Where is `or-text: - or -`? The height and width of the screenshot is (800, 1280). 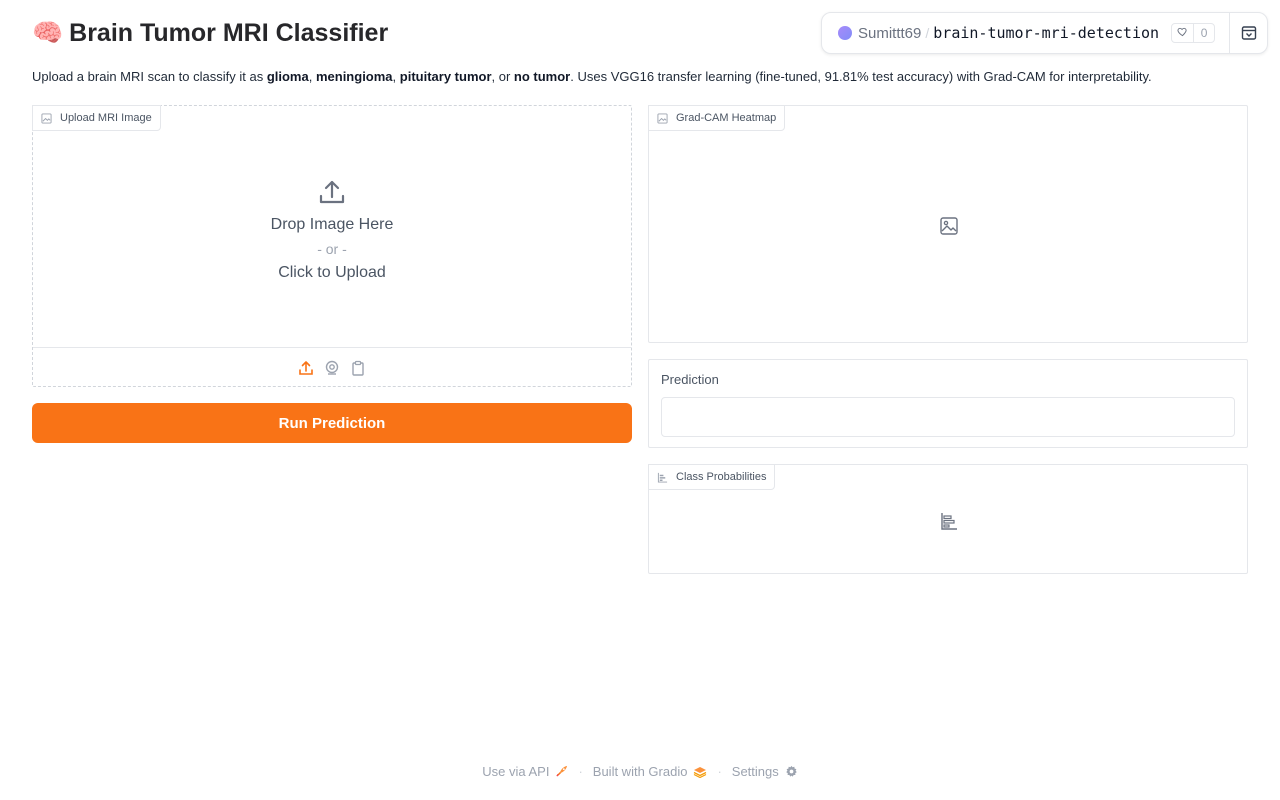 or-text: - or - is located at coordinates (332, 248).